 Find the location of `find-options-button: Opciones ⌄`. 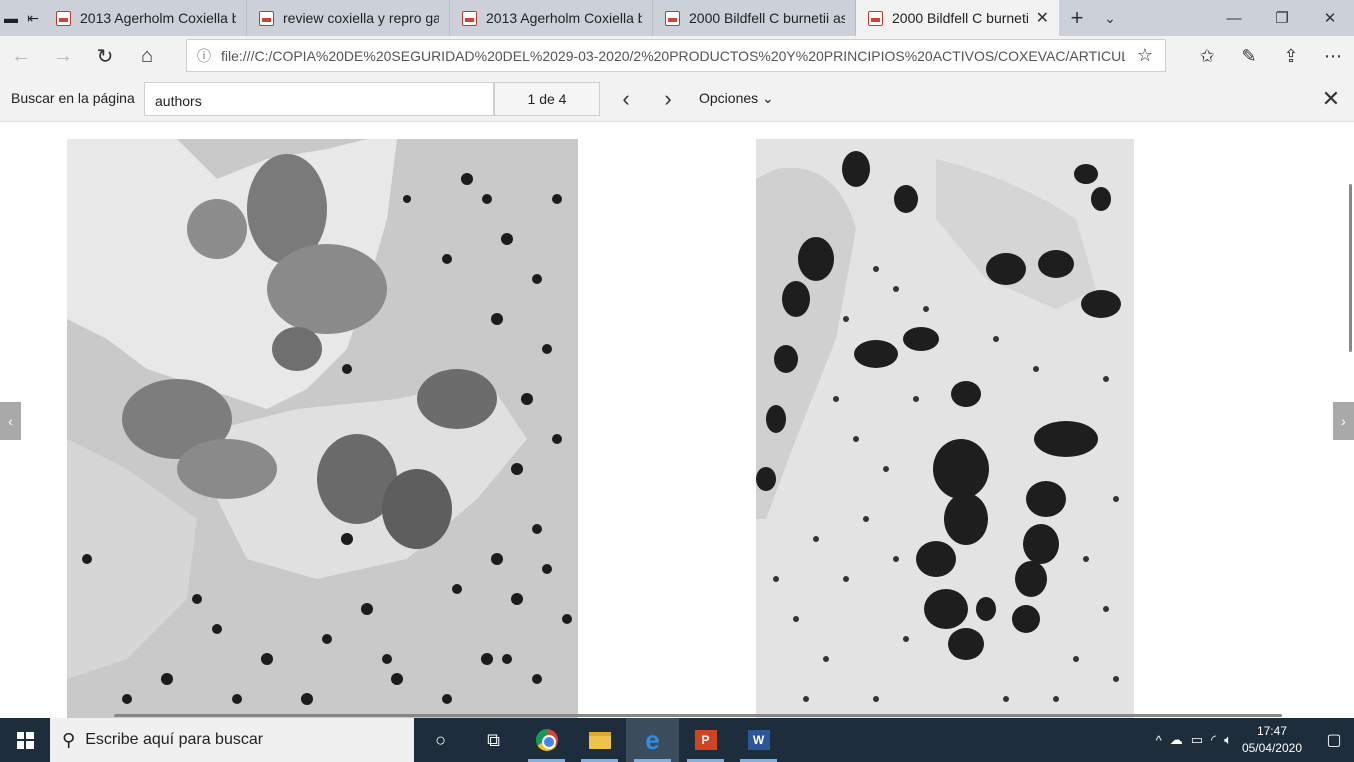

find-options-button: Opciones ⌄ is located at coordinates (736, 98).